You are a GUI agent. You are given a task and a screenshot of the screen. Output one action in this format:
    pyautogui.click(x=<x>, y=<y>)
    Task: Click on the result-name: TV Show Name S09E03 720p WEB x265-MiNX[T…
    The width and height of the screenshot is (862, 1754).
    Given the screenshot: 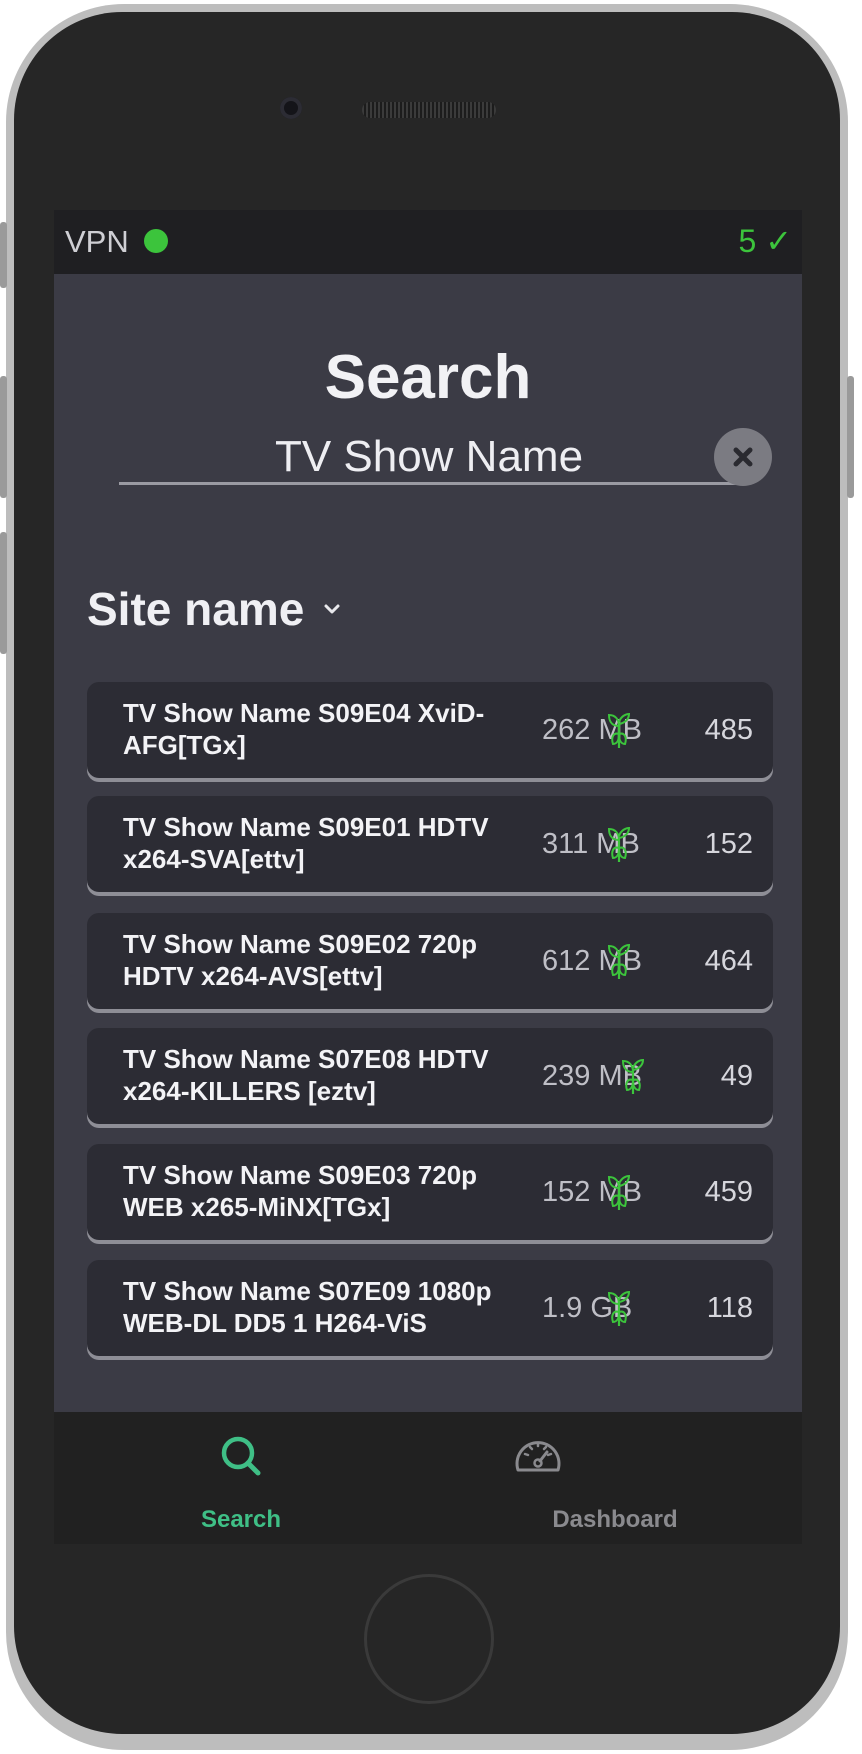 What is the action you would take?
    pyautogui.click(x=300, y=1191)
    